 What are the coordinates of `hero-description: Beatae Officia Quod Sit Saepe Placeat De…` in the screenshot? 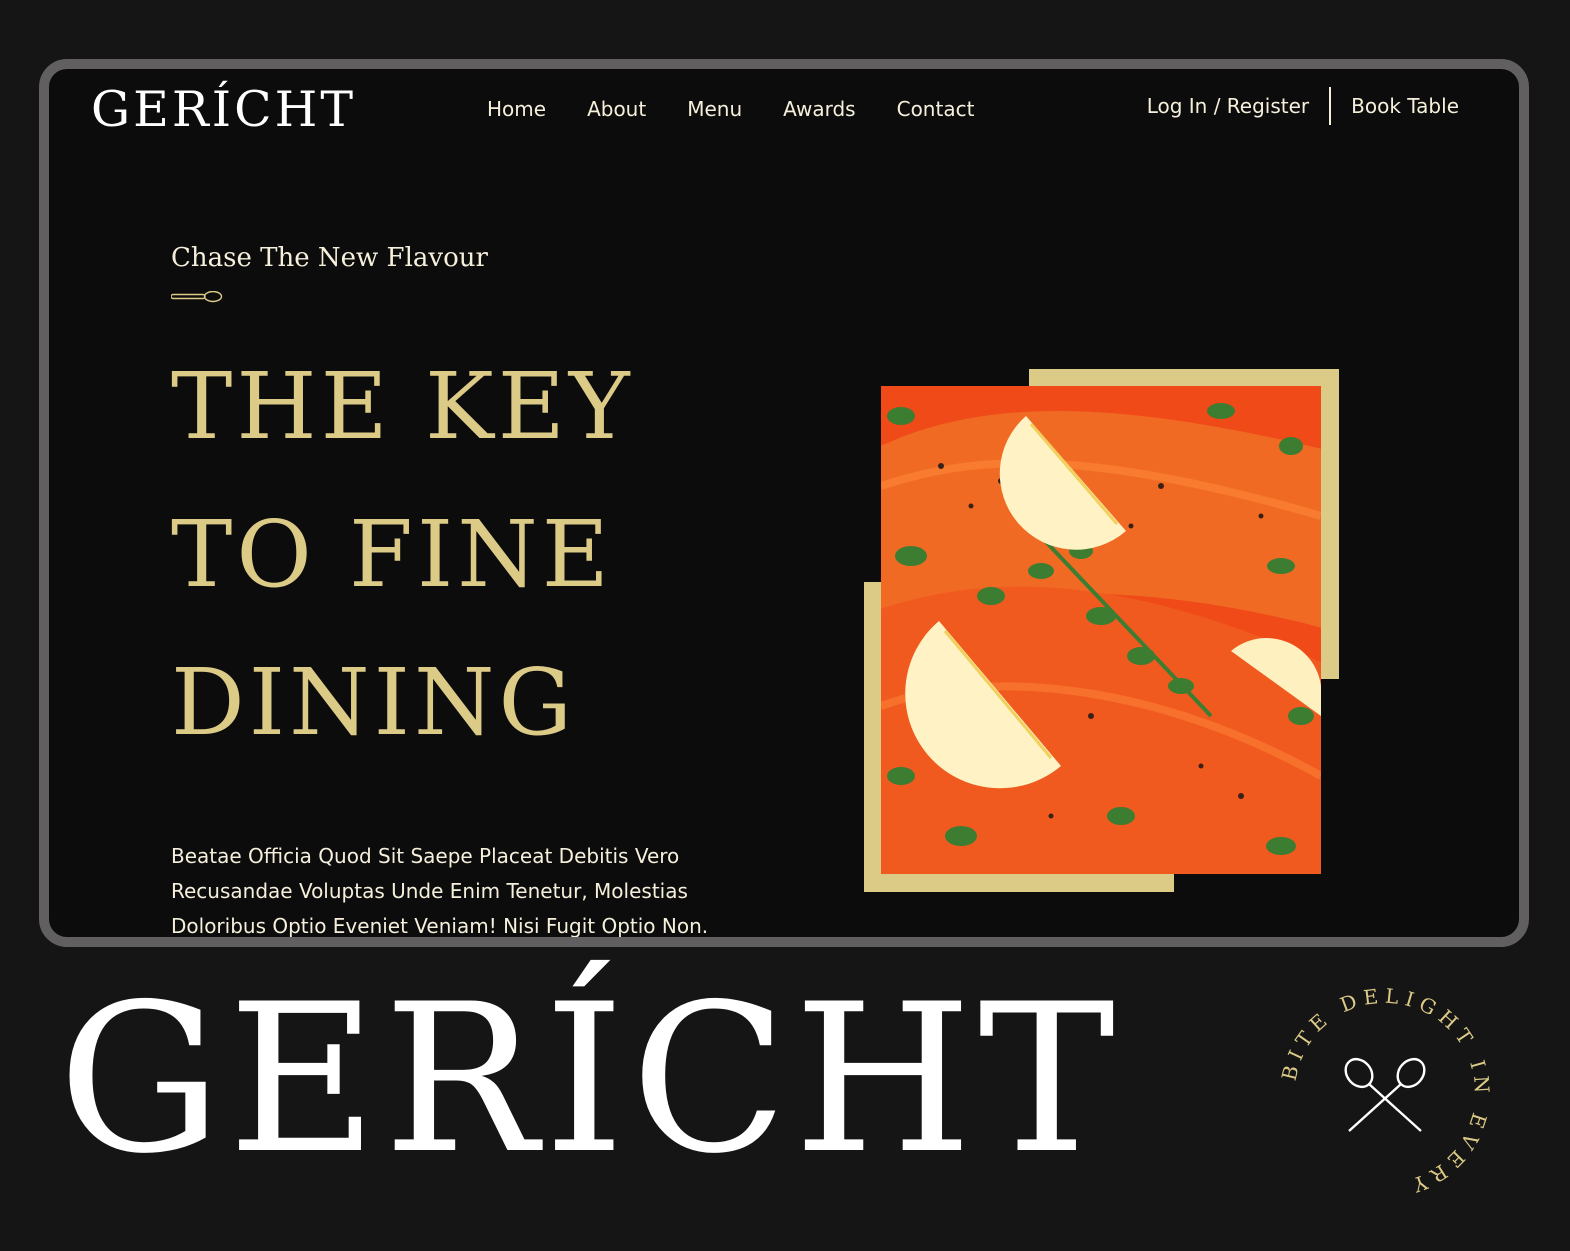 It's located at (440, 891).